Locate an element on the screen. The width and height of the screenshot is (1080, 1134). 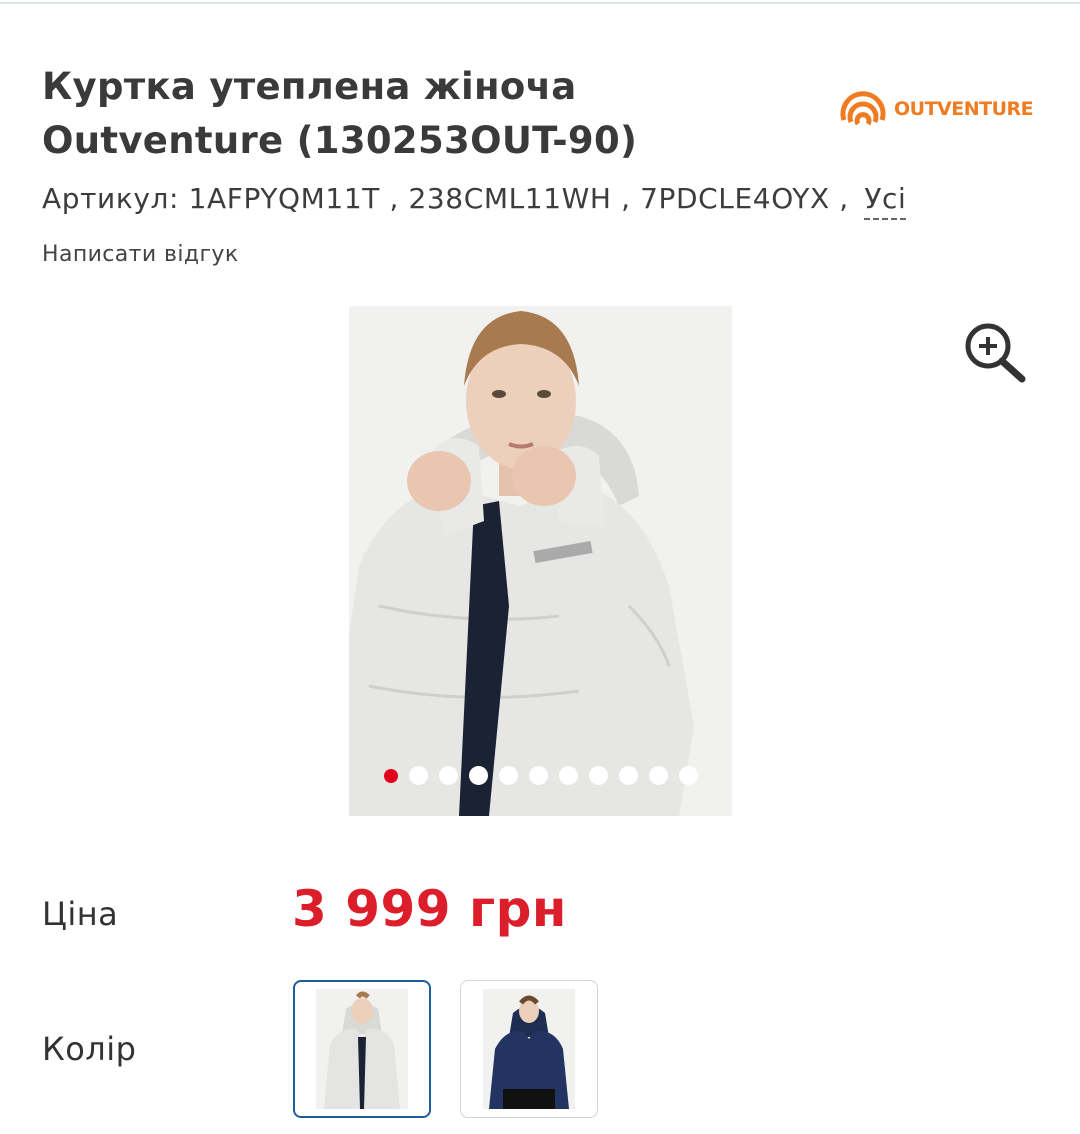
top-divider is located at coordinates (540, 3).